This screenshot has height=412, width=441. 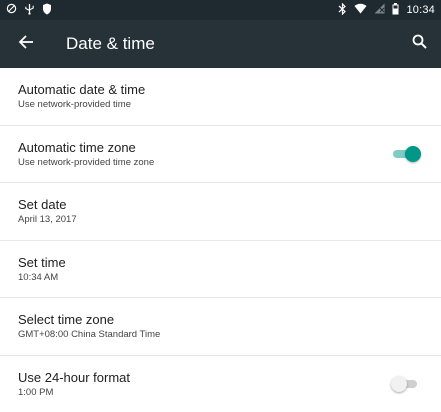 I want to click on shield-icon, so click(x=47, y=10).